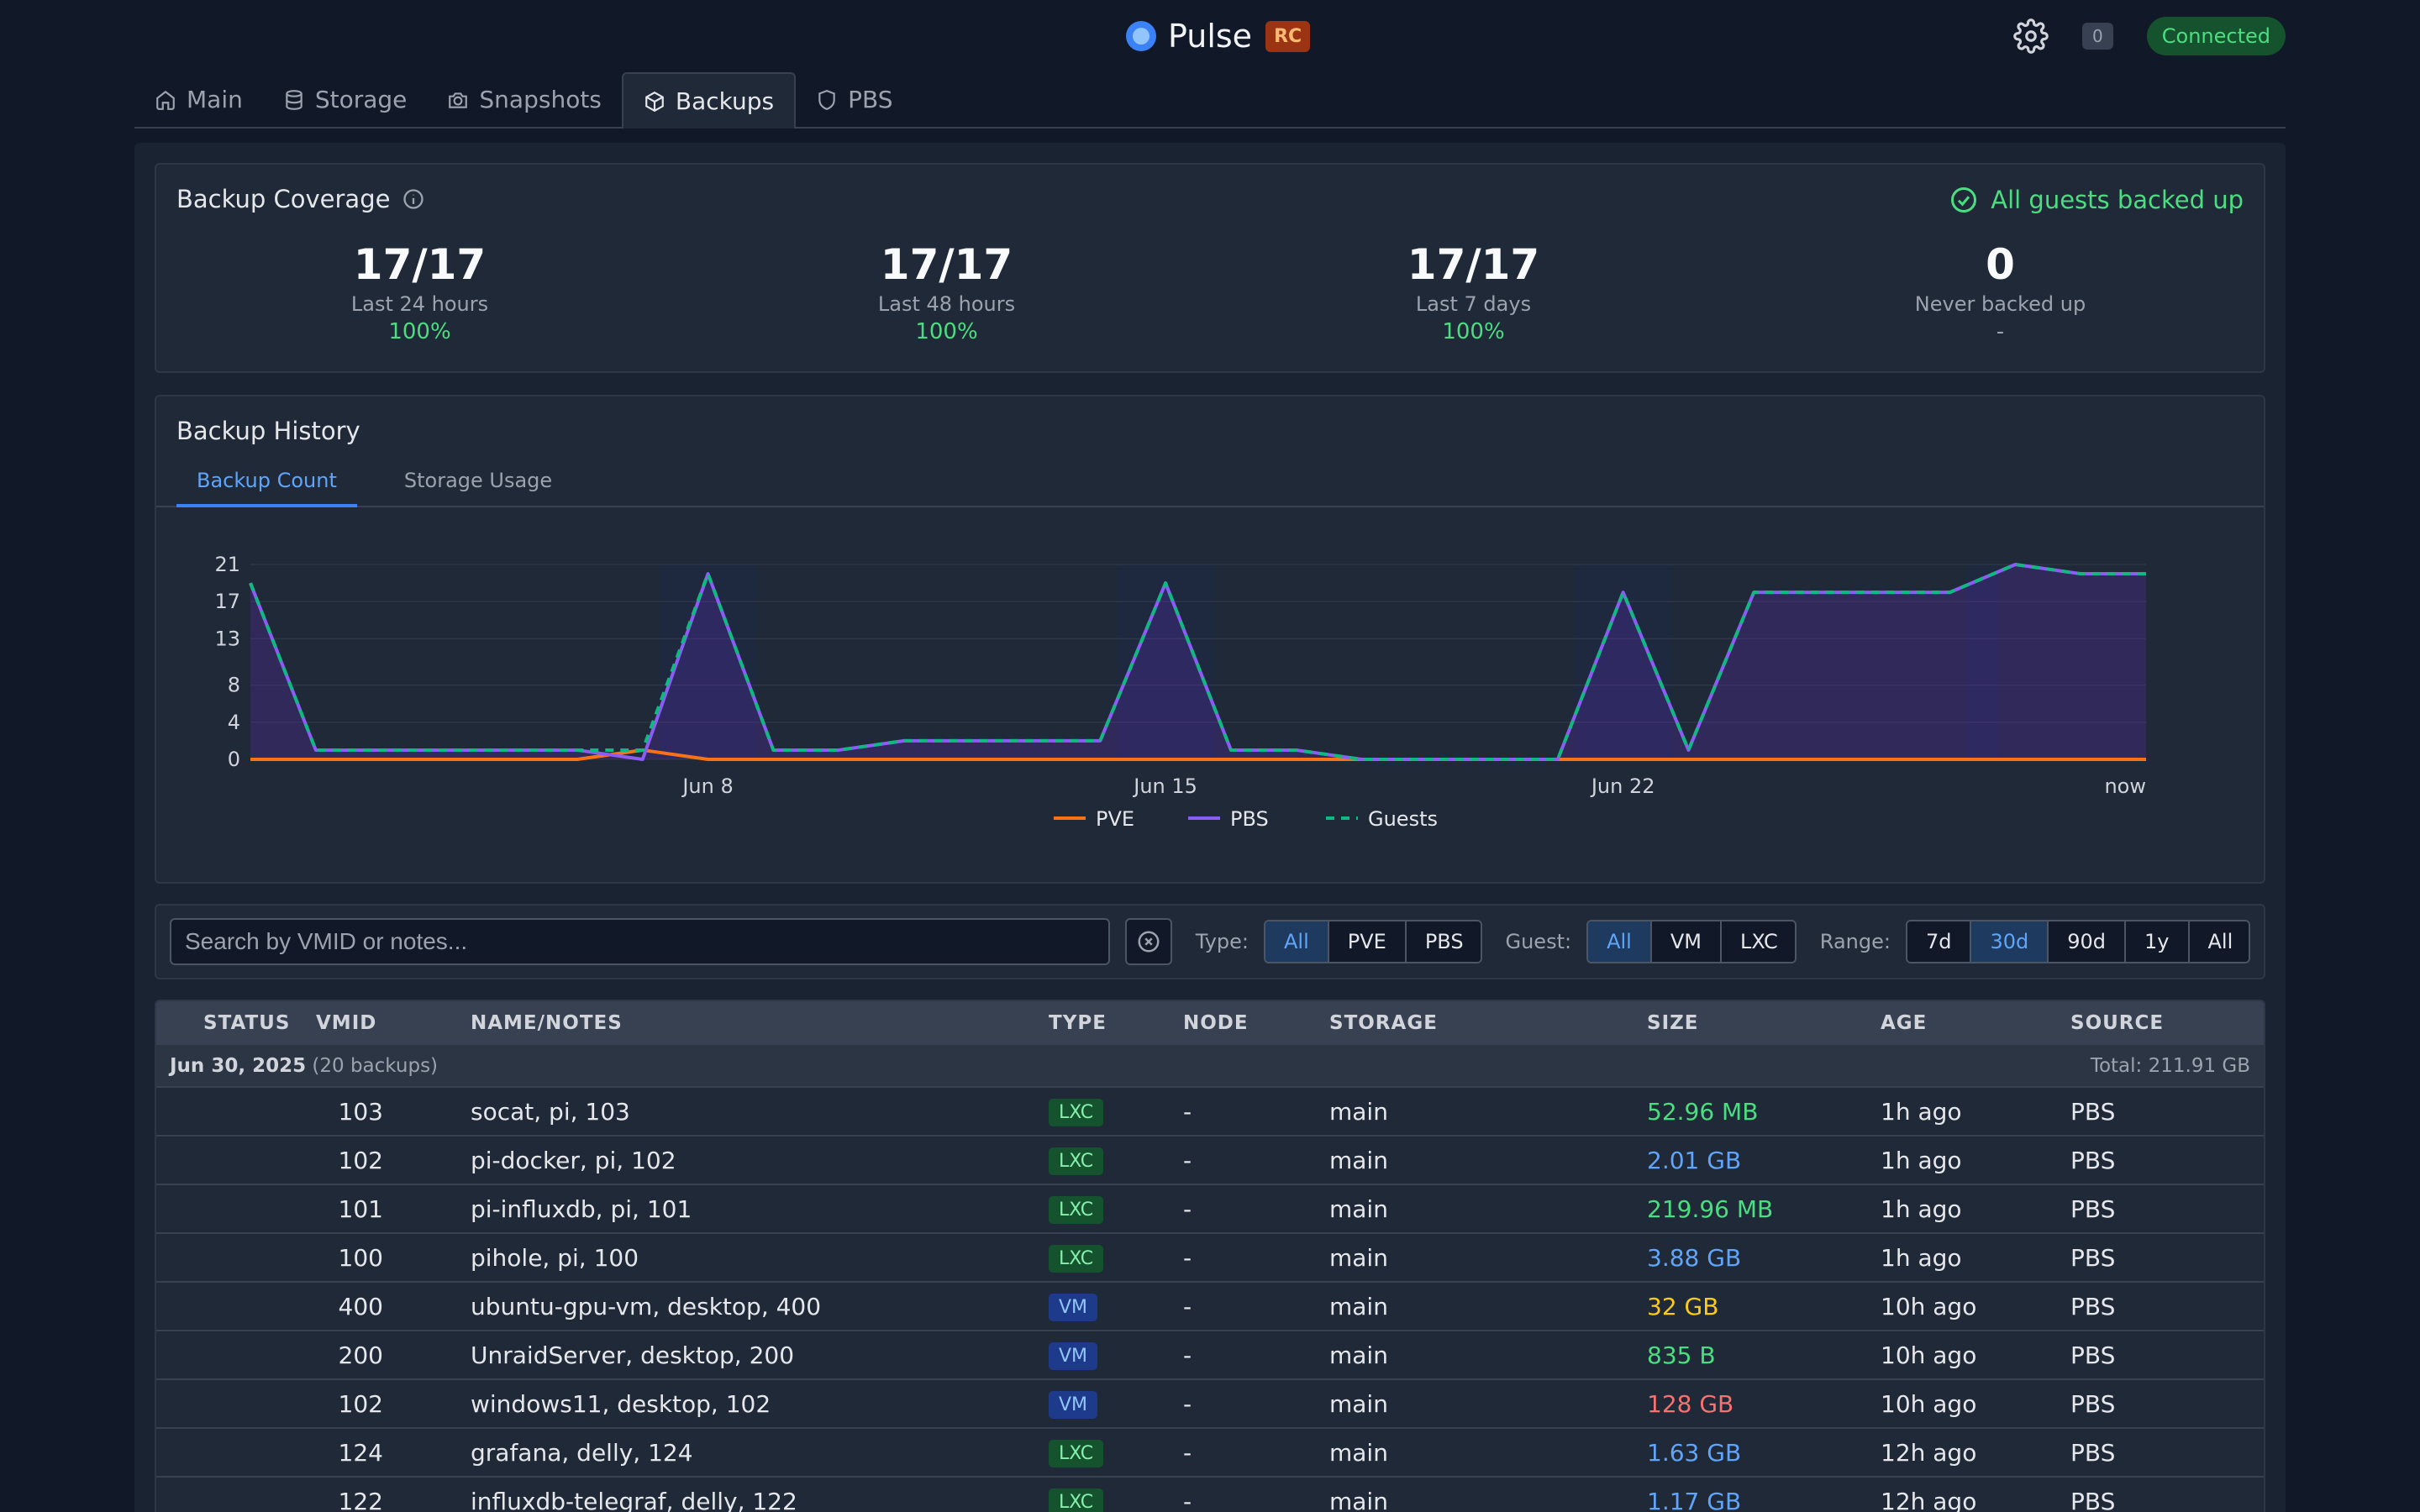  What do you see at coordinates (393, 1494) in the screenshot?
I see `cell-vmid: 122` at bounding box center [393, 1494].